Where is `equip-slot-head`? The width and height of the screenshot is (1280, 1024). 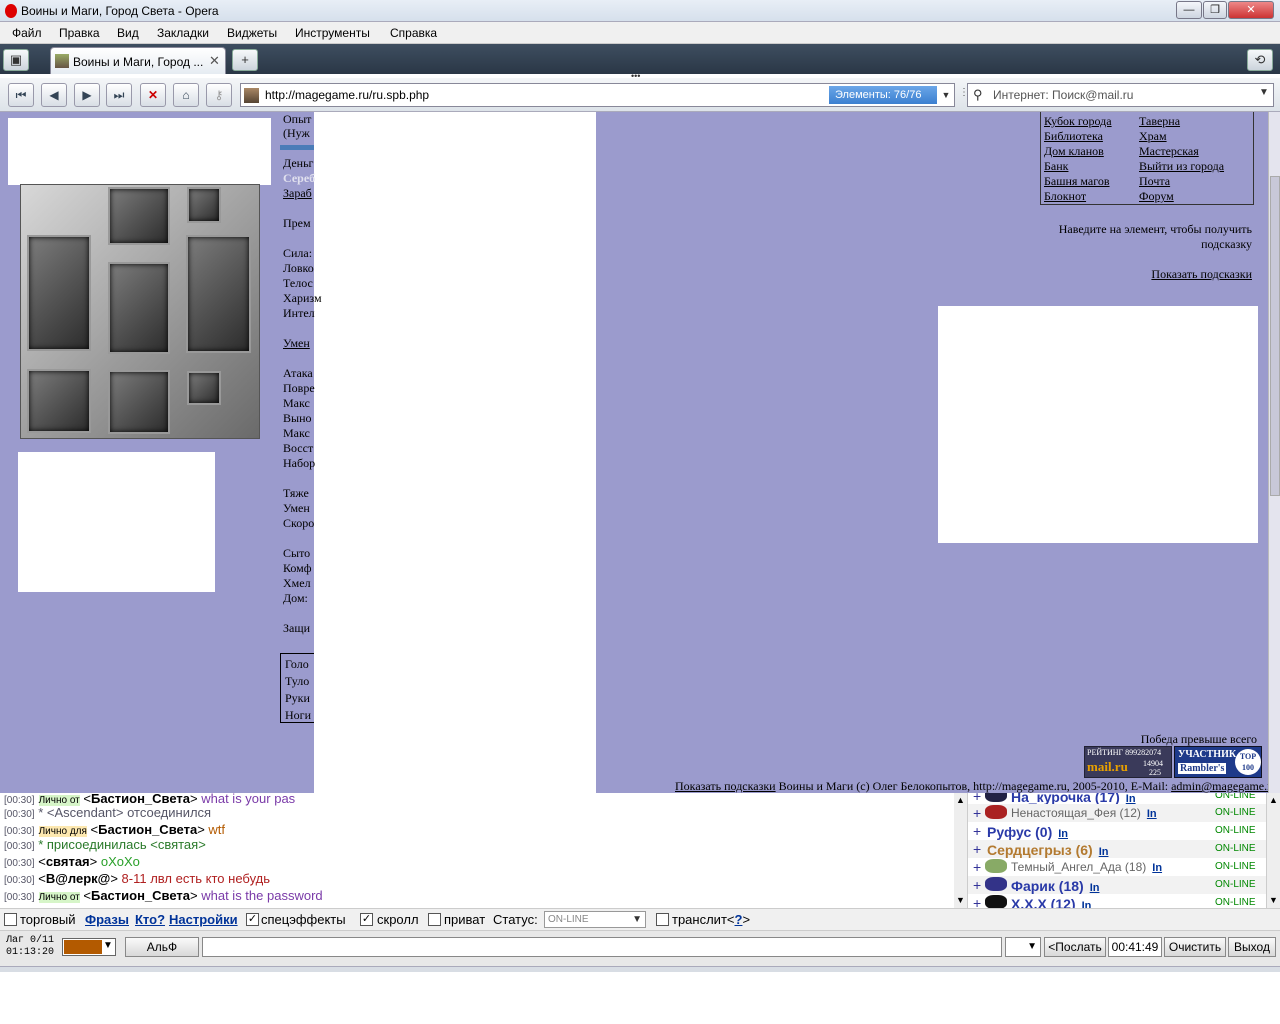 equip-slot-head is located at coordinates (139, 216).